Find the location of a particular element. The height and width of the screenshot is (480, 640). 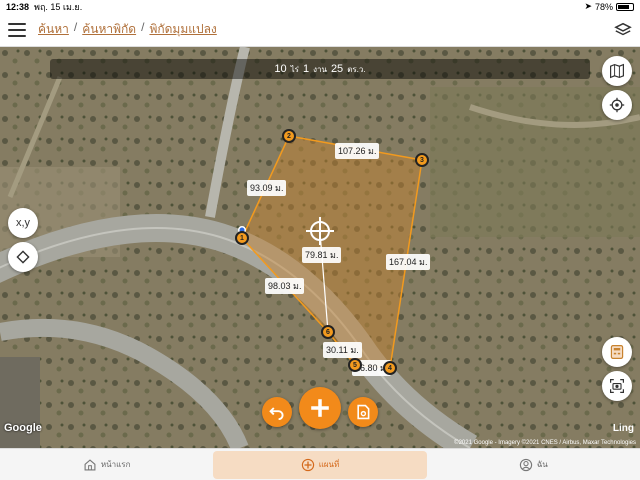

screenshot-button is located at coordinates (617, 386).